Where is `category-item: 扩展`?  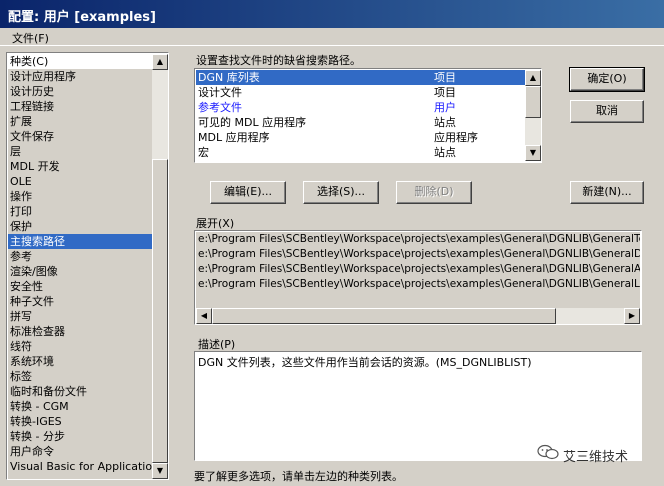 category-item: 扩展 is located at coordinates (80, 121).